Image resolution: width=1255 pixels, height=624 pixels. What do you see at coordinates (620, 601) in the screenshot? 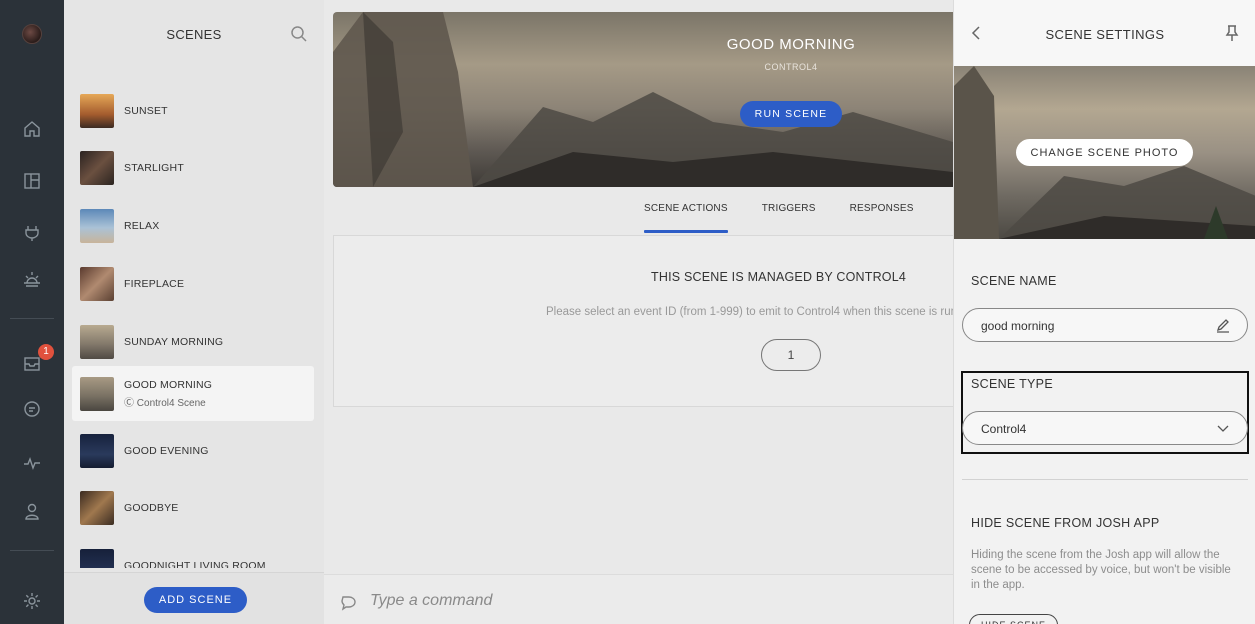
I see `command-input` at bounding box center [620, 601].